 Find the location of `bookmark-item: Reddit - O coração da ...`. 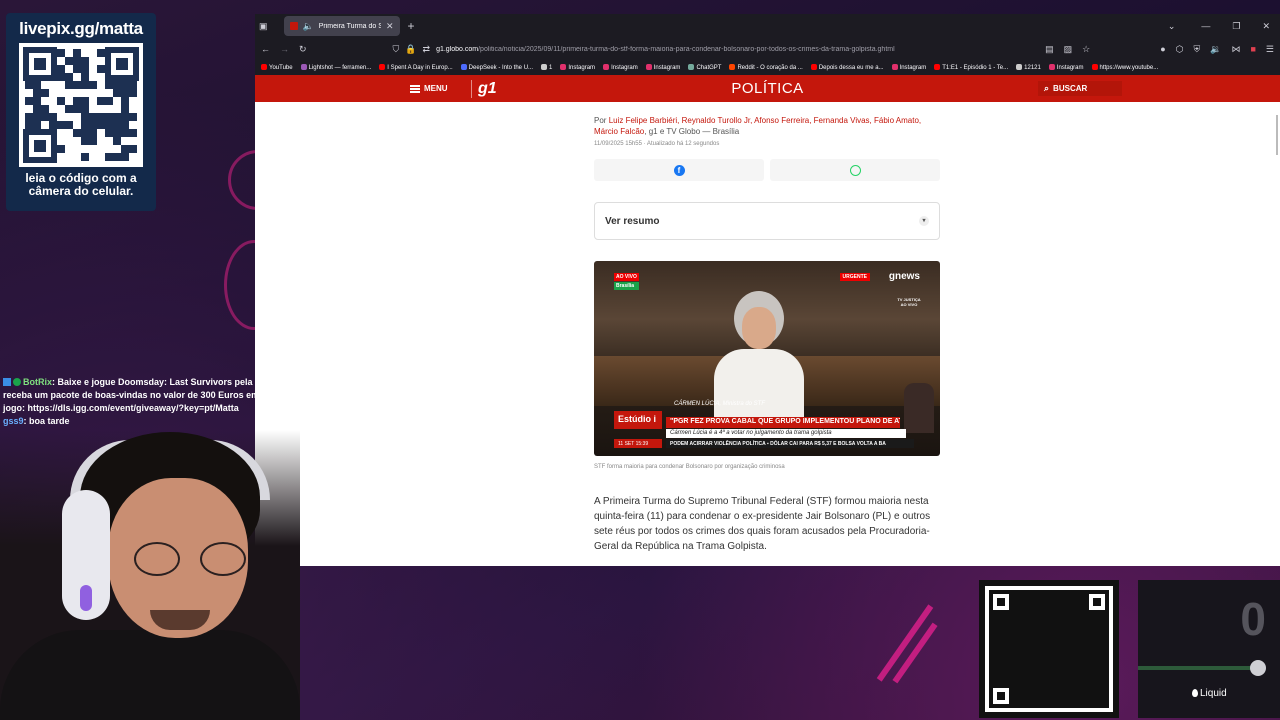

bookmark-item: Reddit - O coração da ... is located at coordinates (766, 67).